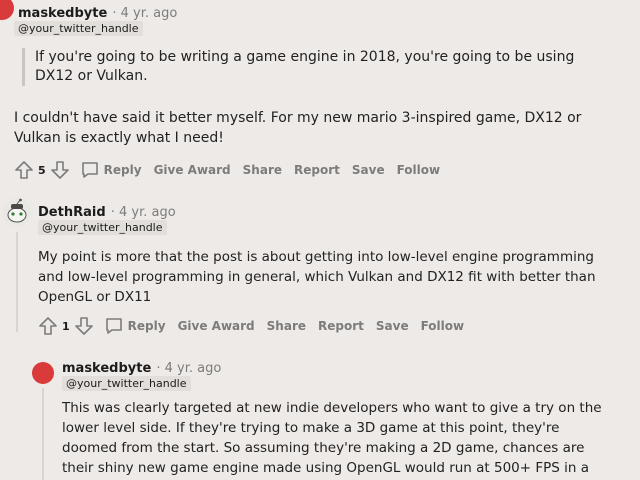  Describe the element at coordinates (42, 170) in the screenshot. I see `vote-count: 5` at that location.